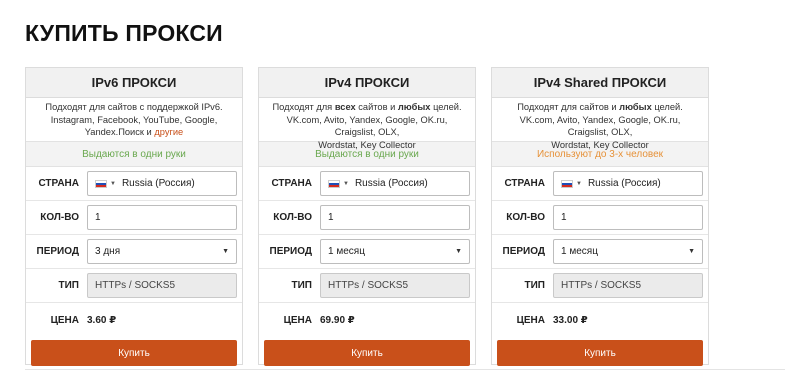 The height and width of the screenshot is (372, 800). I want to click on price-row: ЦЕНА 33.00 ₽, so click(600, 320).